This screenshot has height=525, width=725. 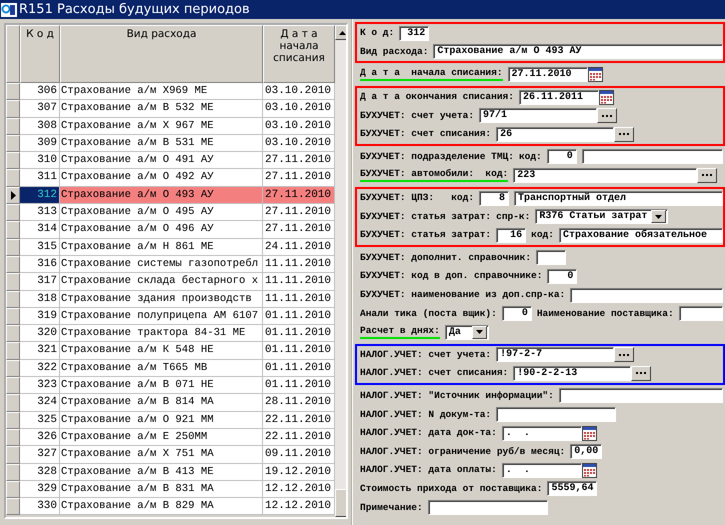 I want to click on table-cell: Страхование а/м В 532 МЕ, so click(x=161, y=109).